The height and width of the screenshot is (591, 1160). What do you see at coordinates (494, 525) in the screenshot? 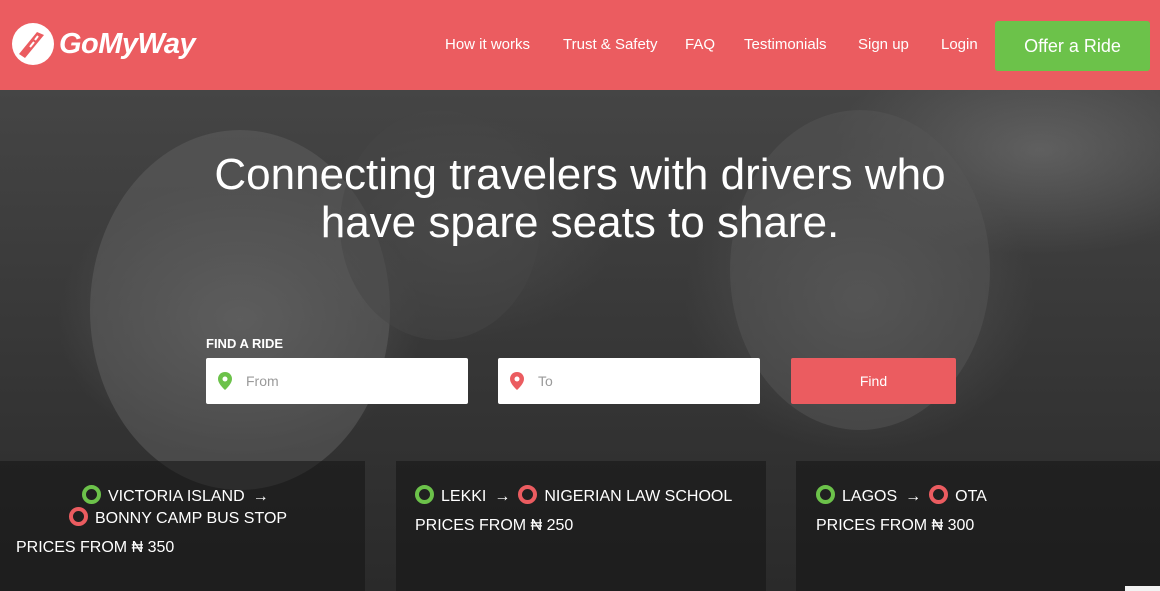
I see `route-price: PRICES FROM ₦ 250` at bounding box center [494, 525].